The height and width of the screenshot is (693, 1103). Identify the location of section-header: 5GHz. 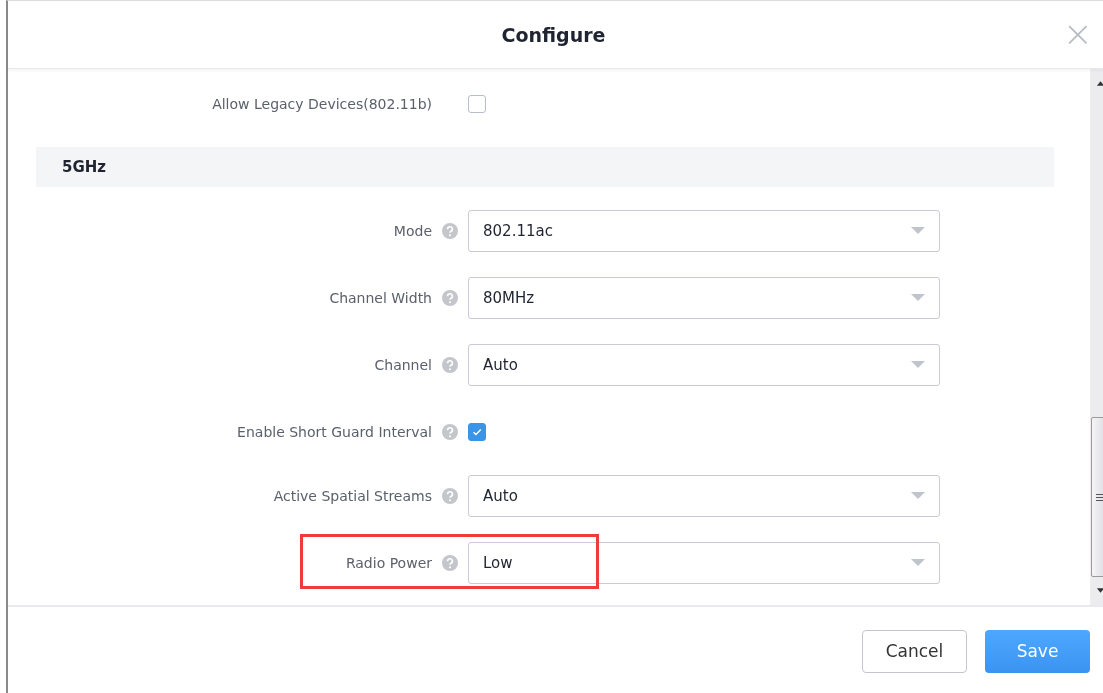
(545, 167).